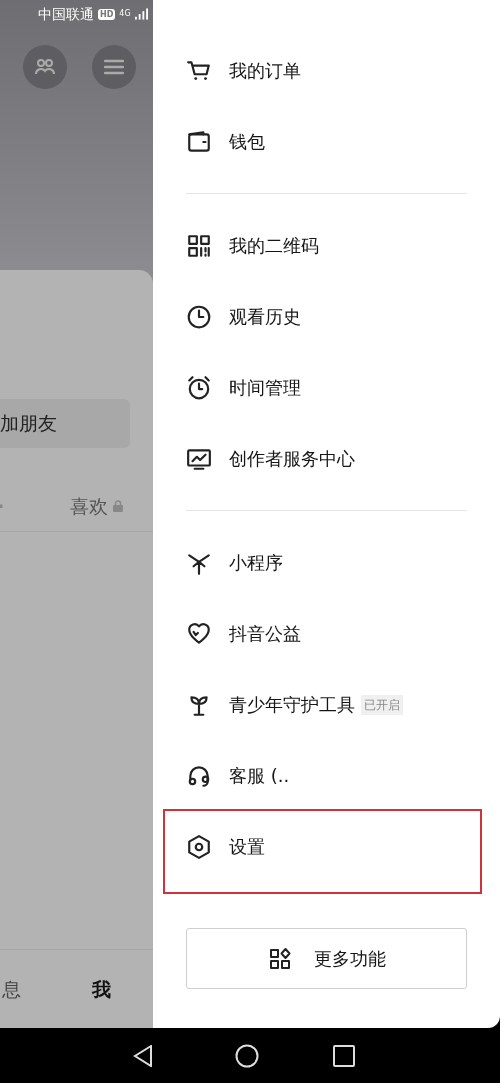  What do you see at coordinates (101, 989) in the screenshot?
I see `bottom-tab: 我` at bounding box center [101, 989].